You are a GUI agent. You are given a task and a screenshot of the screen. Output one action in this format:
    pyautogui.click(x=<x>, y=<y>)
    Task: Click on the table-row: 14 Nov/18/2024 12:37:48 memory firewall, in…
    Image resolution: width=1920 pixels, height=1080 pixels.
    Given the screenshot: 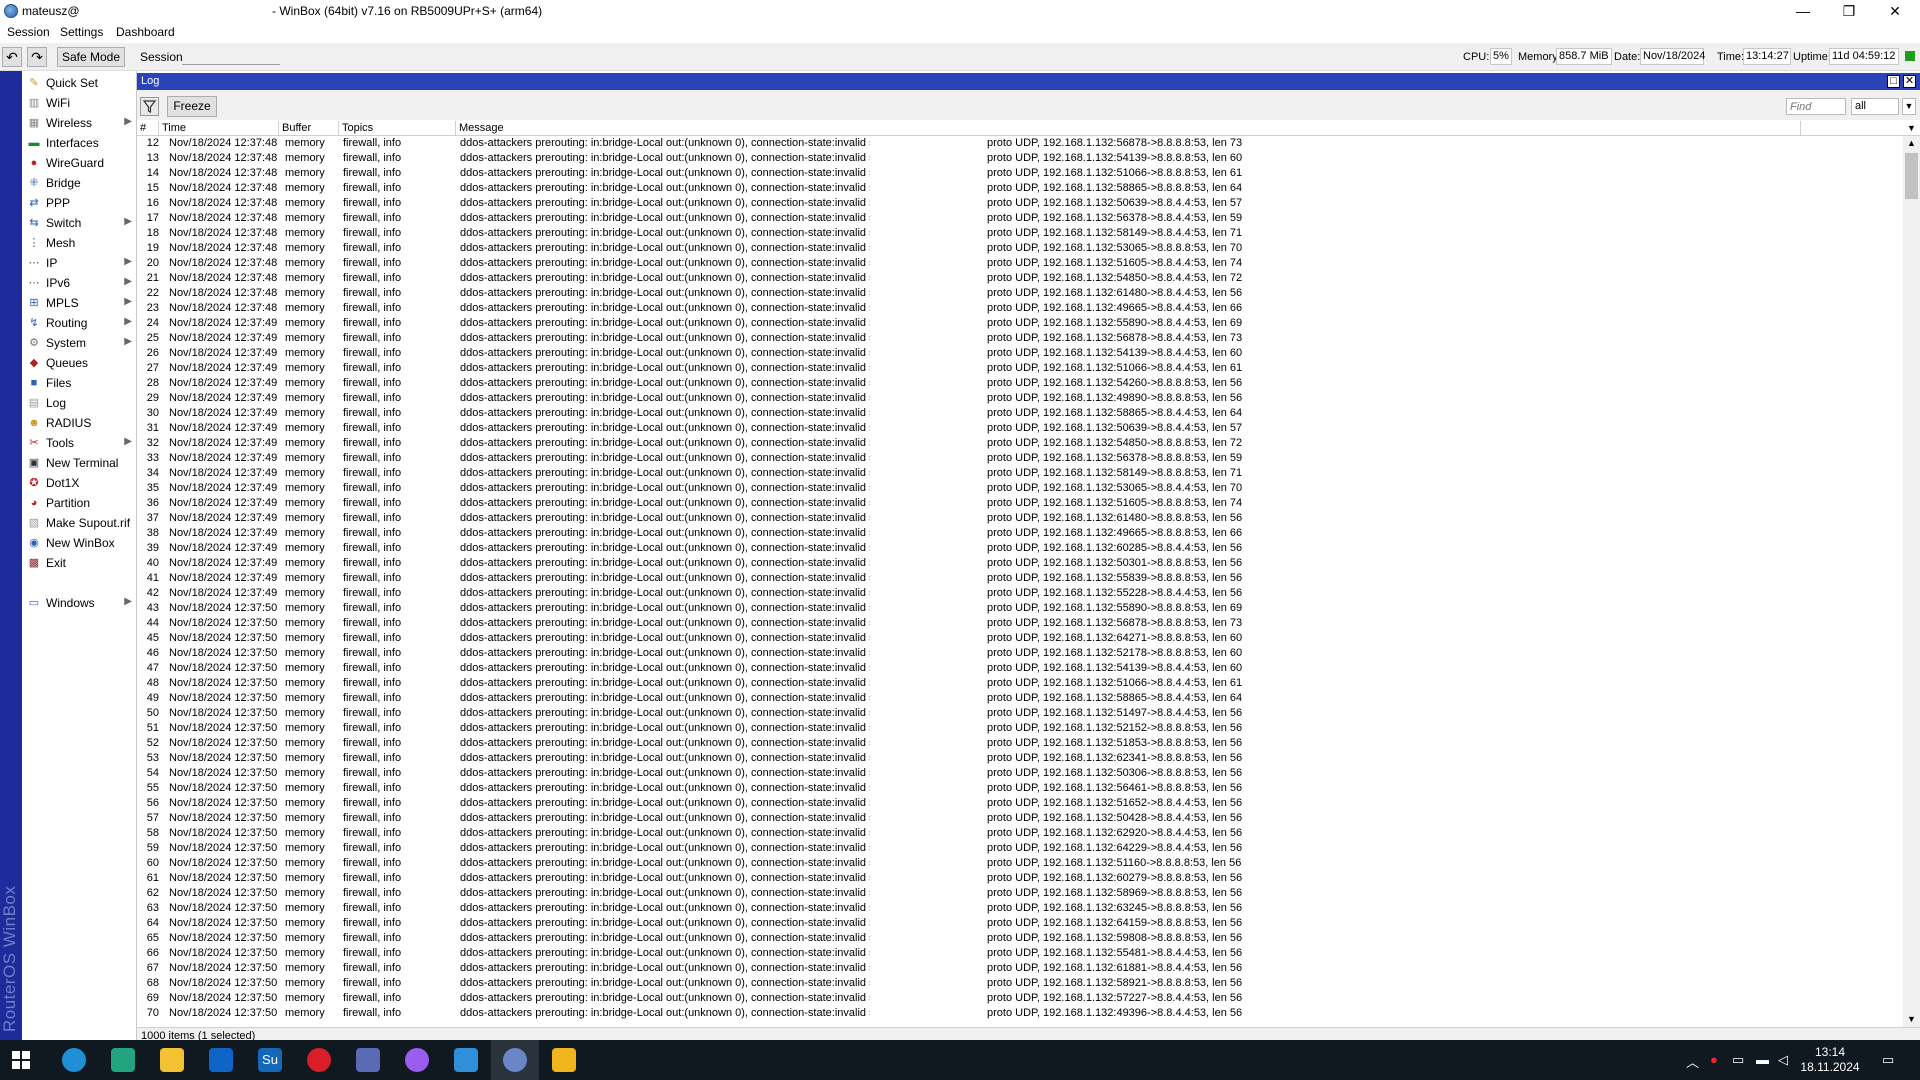 What is the action you would take?
    pyautogui.click(x=1020, y=173)
    